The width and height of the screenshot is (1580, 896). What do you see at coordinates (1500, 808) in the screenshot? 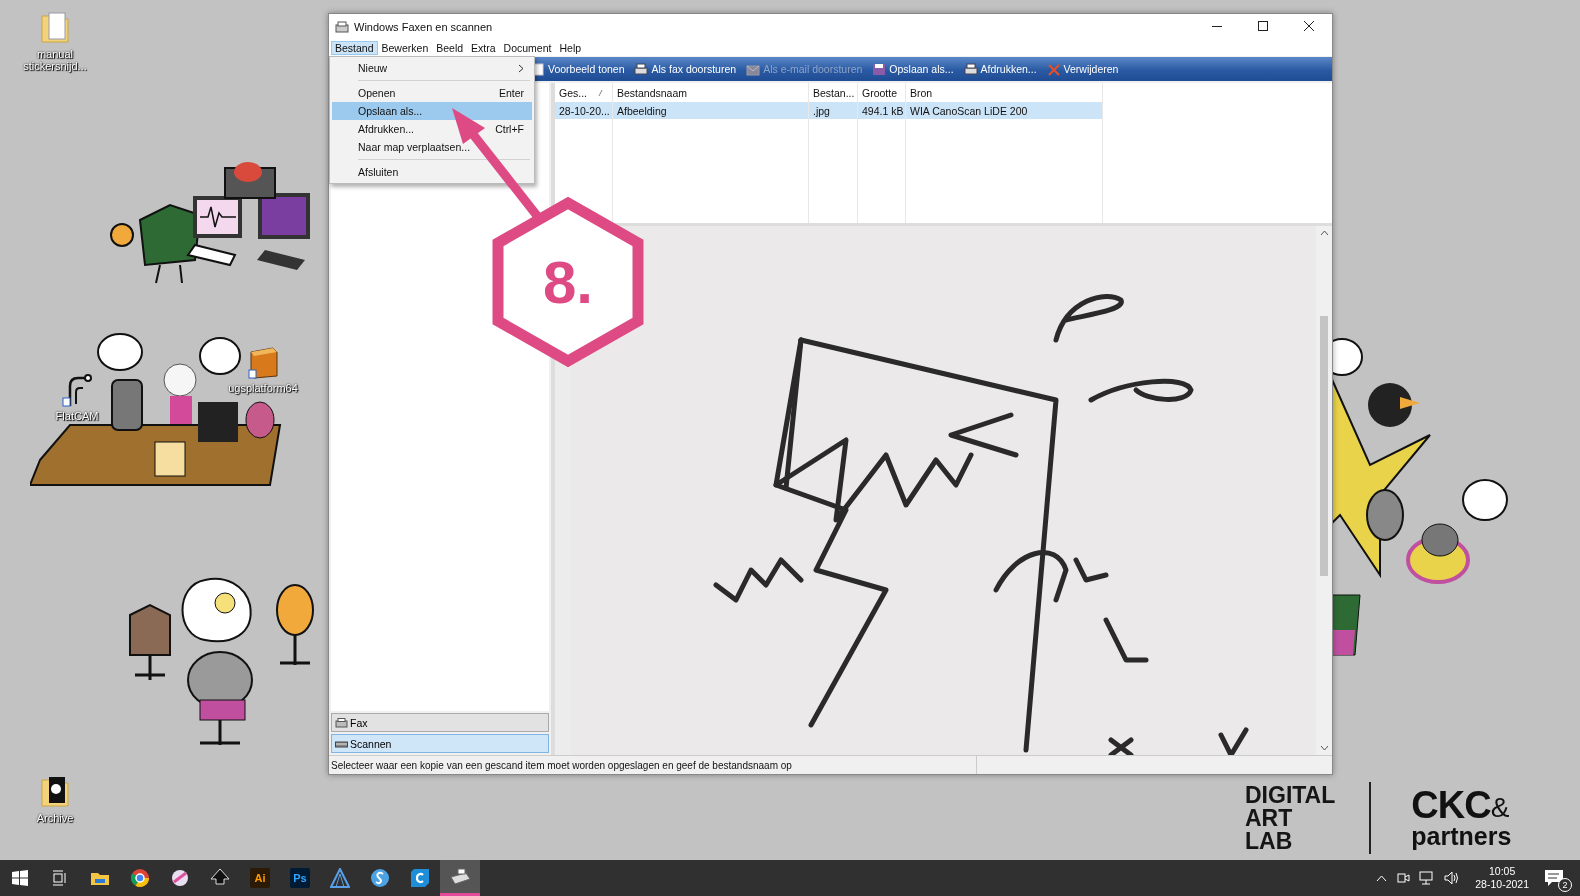
I see `logo-ampersand: &` at bounding box center [1500, 808].